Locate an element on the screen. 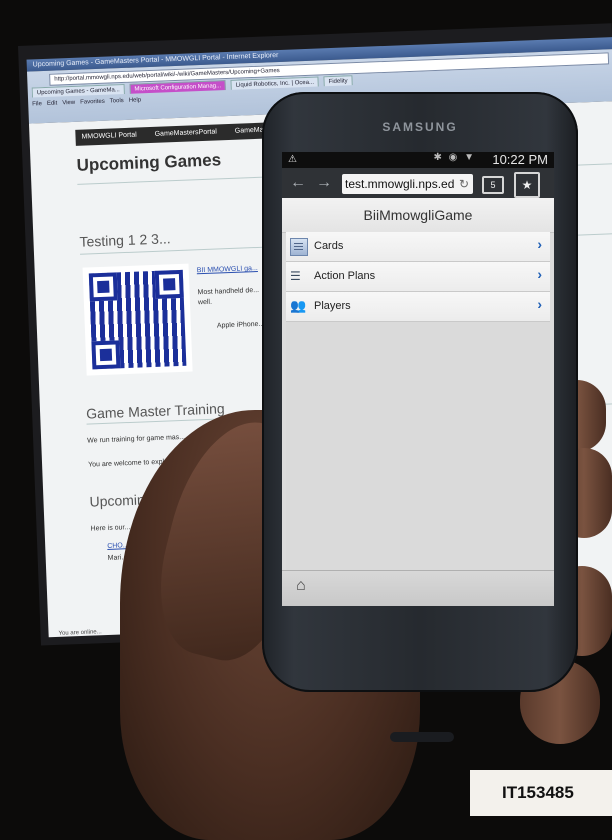  browser-url-bar: ← → test.mmowgli.nps.ed ↻ 5 ★ is located at coordinates (418, 183).